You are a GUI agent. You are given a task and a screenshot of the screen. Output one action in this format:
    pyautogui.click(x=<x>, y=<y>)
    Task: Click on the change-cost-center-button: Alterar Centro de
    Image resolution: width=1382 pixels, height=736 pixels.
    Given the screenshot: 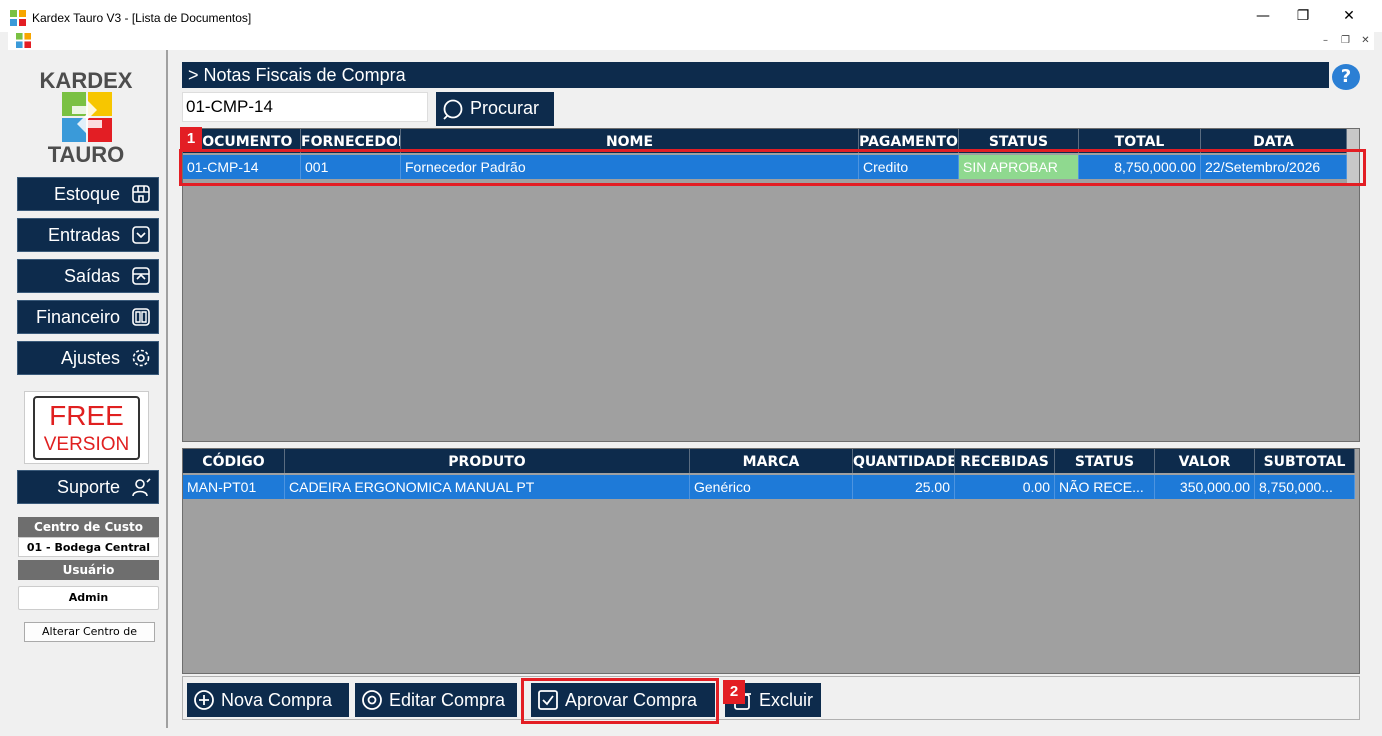 What is the action you would take?
    pyautogui.click(x=89, y=632)
    